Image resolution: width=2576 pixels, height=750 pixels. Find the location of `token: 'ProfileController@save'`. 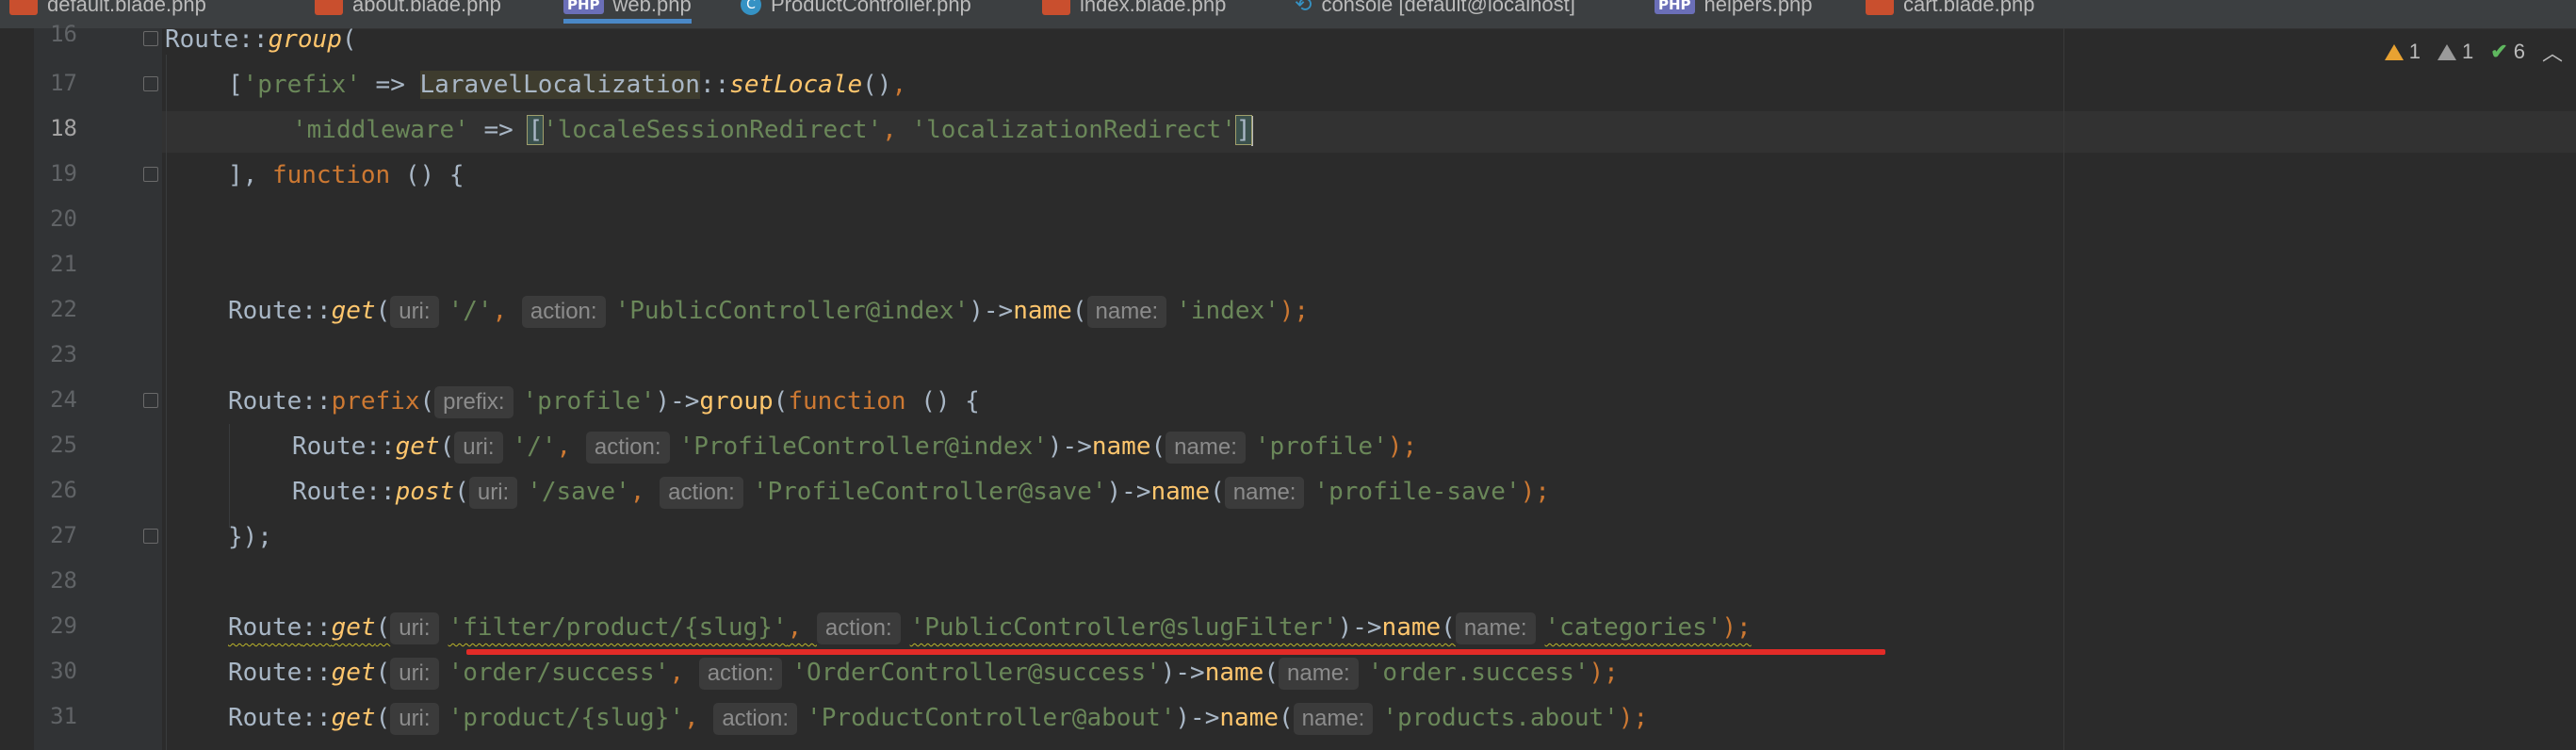

token: 'ProfileController@save' is located at coordinates (929, 492).